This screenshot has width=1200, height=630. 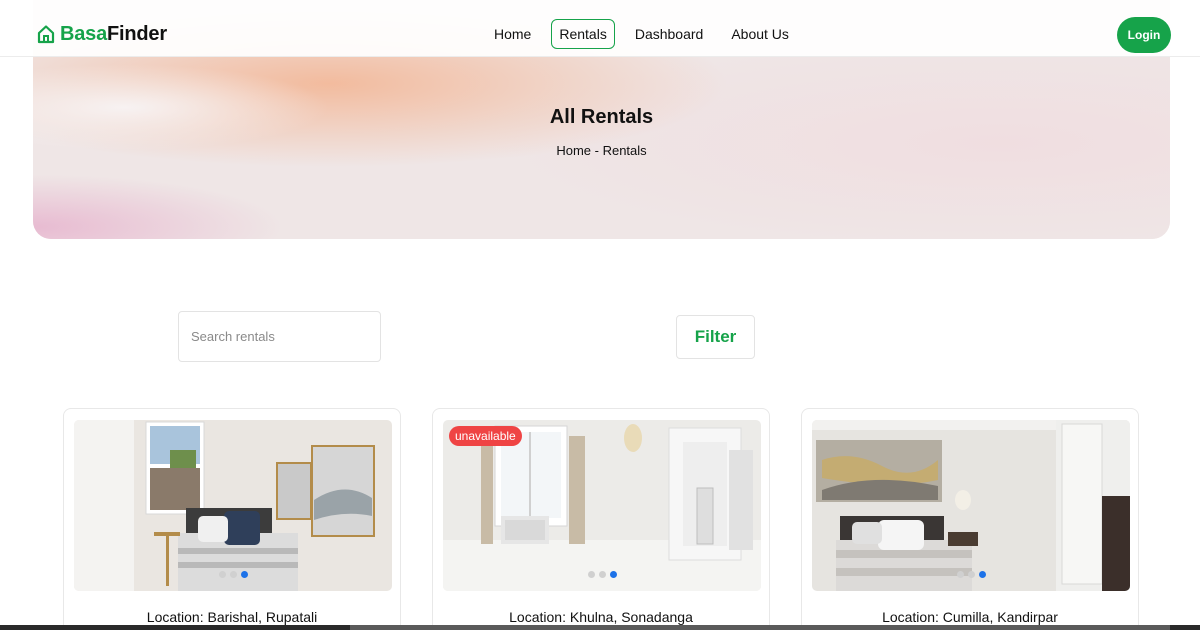 What do you see at coordinates (485, 436) in the screenshot?
I see `unavailable-badge: unavailable` at bounding box center [485, 436].